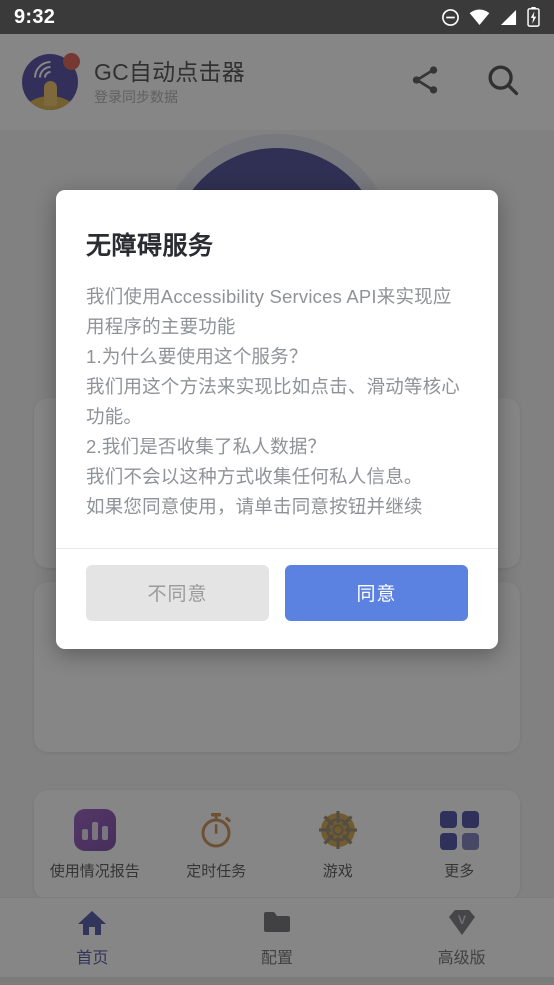  What do you see at coordinates (273, 401) in the screenshot?
I see `dialog-paragraph: 我们用这个方法来实现比如点击、滑动等核心功能。` at bounding box center [273, 401].